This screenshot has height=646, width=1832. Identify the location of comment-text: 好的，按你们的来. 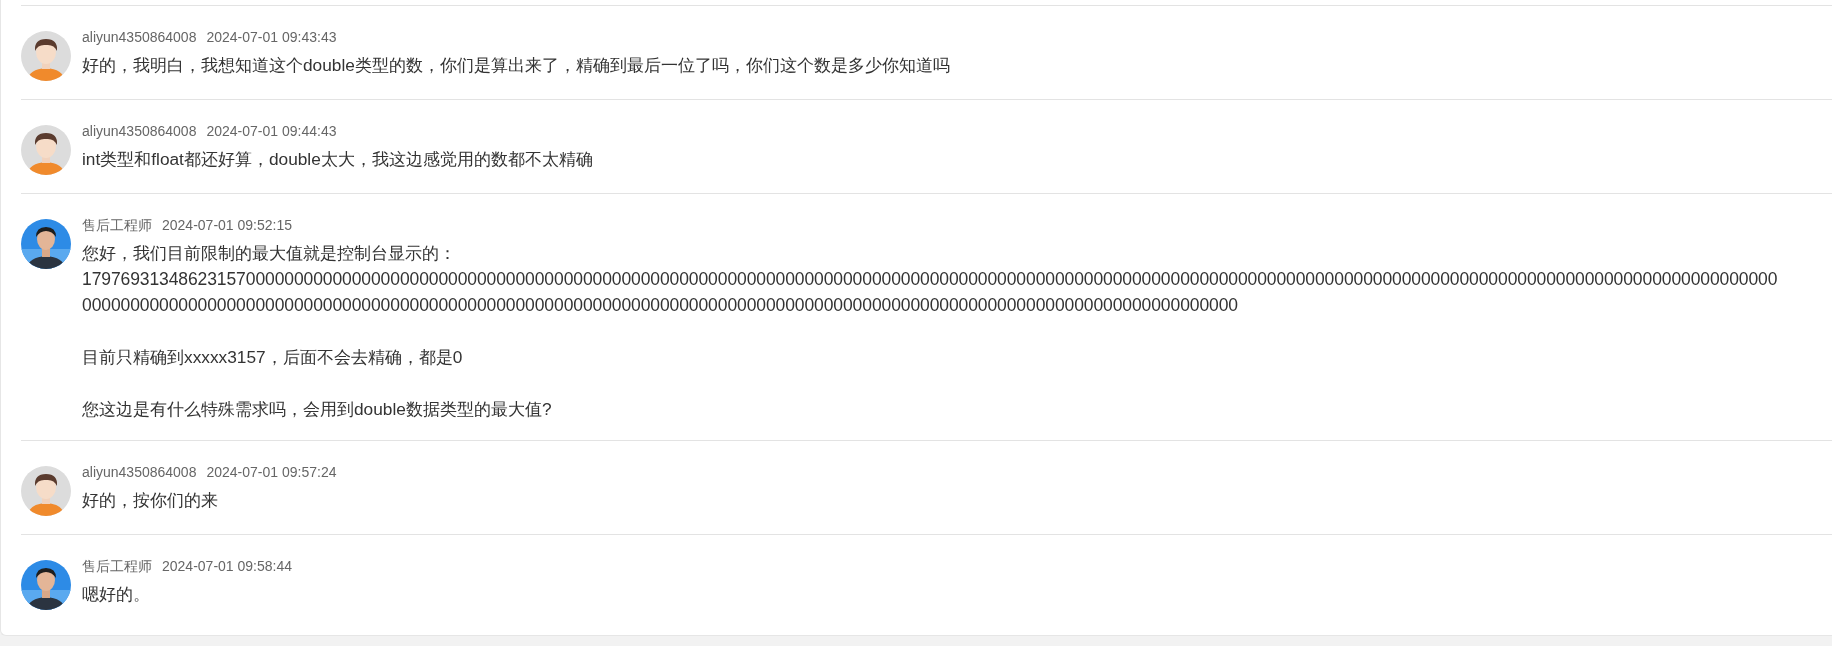
(150, 500).